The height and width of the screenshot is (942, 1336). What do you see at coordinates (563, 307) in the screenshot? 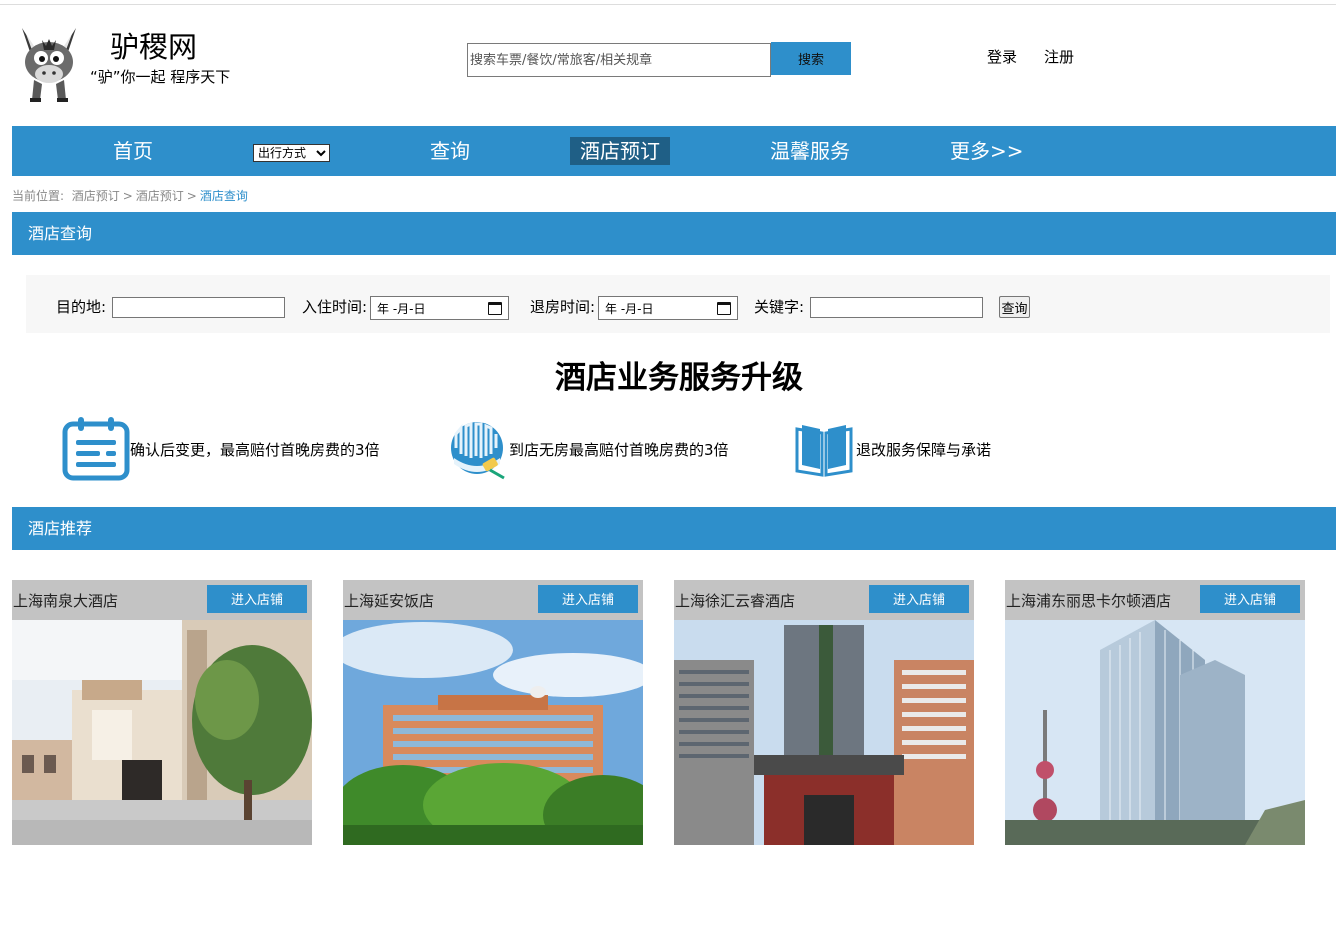
I see `checkout-label: 退房时间:` at bounding box center [563, 307].